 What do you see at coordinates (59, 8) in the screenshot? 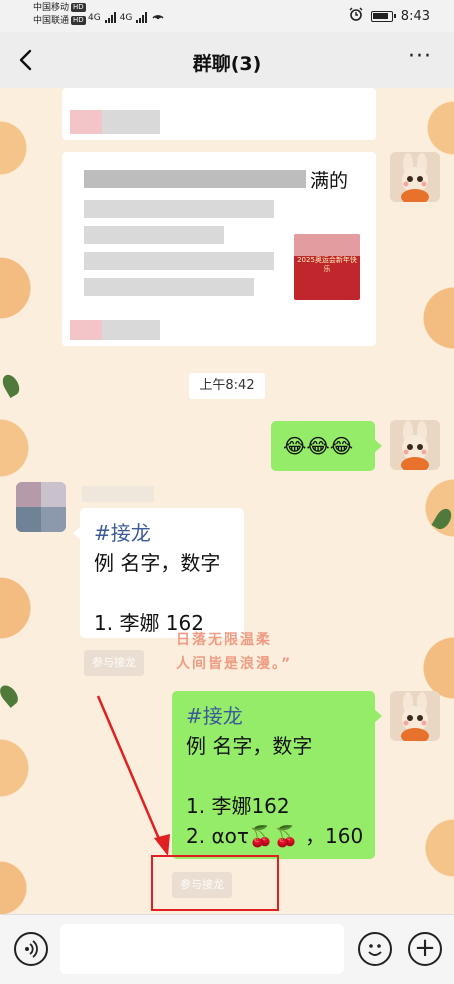
I see `carrier-1: 中国移动 HD` at bounding box center [59, 8].